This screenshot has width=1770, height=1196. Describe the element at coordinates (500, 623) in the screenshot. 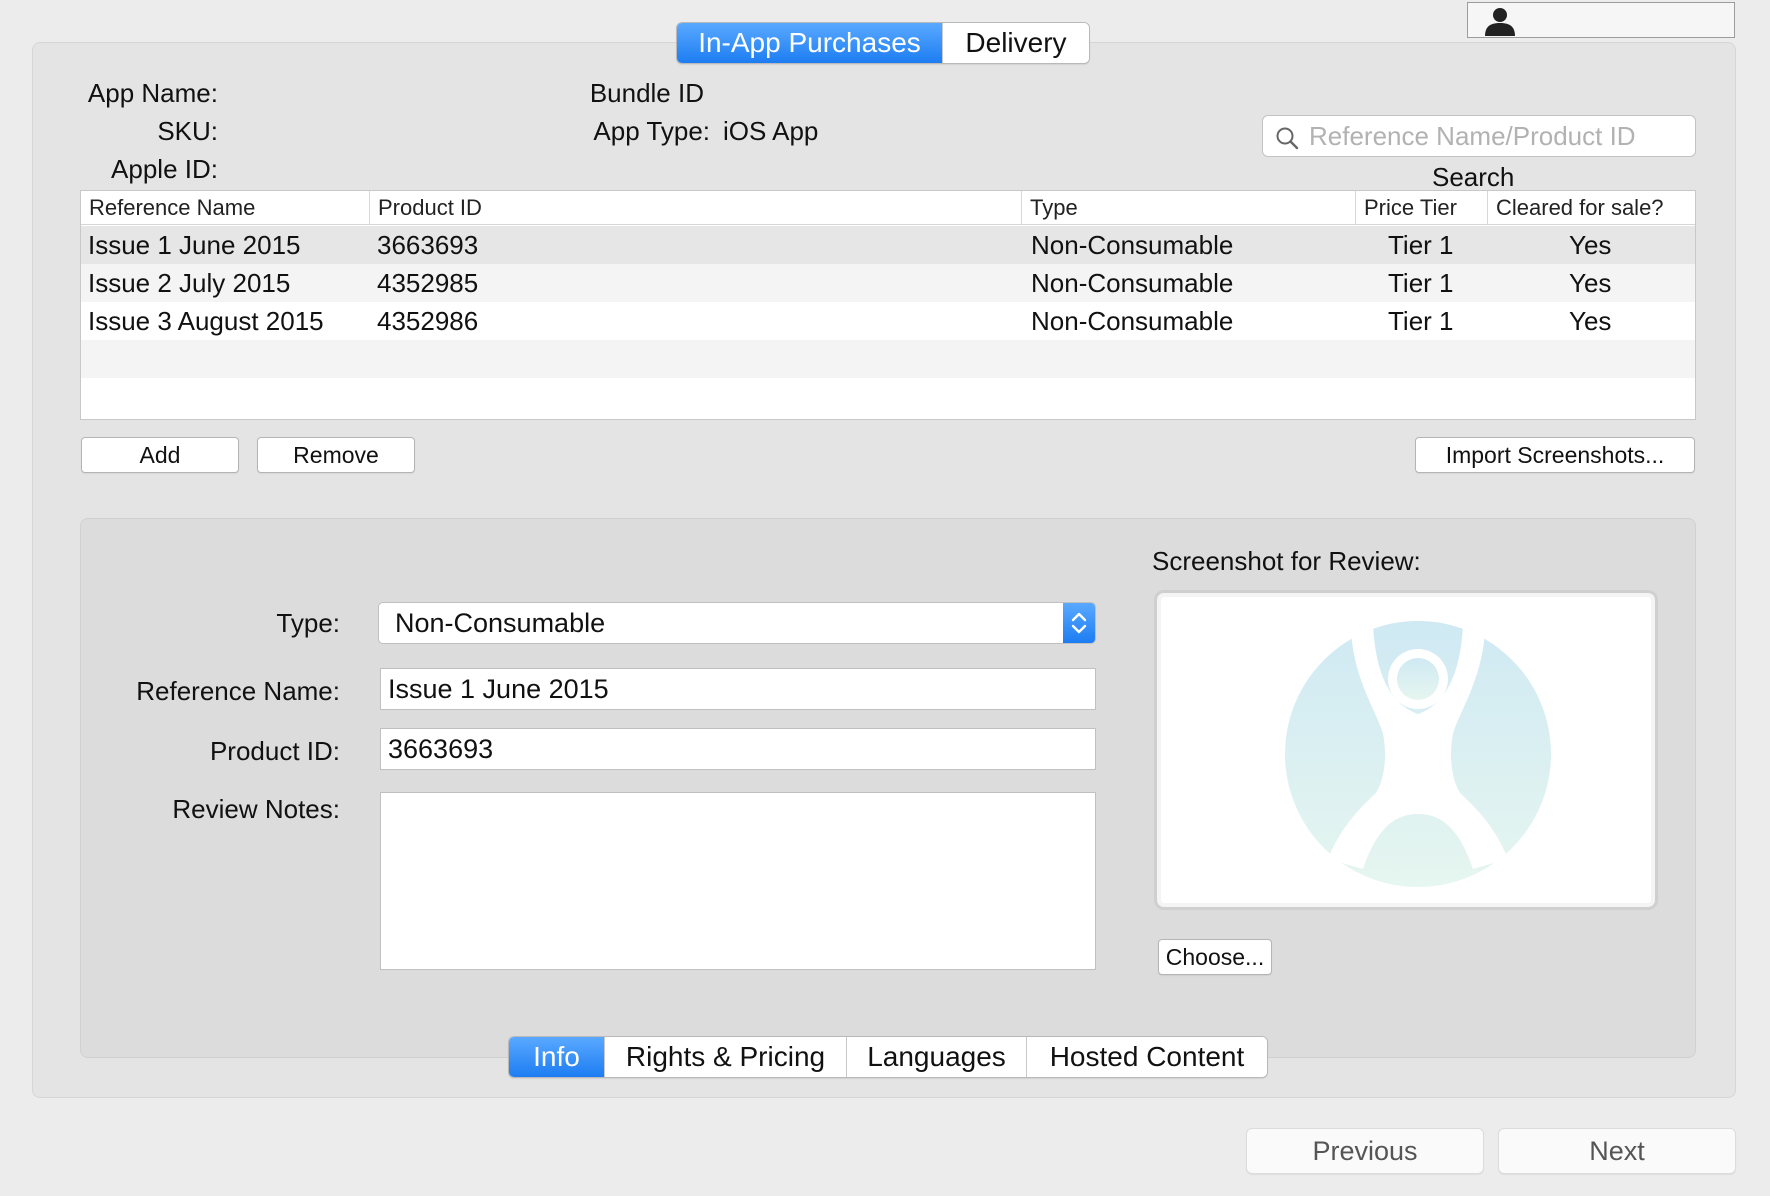

I see `type-select-value: Non-Consumable` at that location.